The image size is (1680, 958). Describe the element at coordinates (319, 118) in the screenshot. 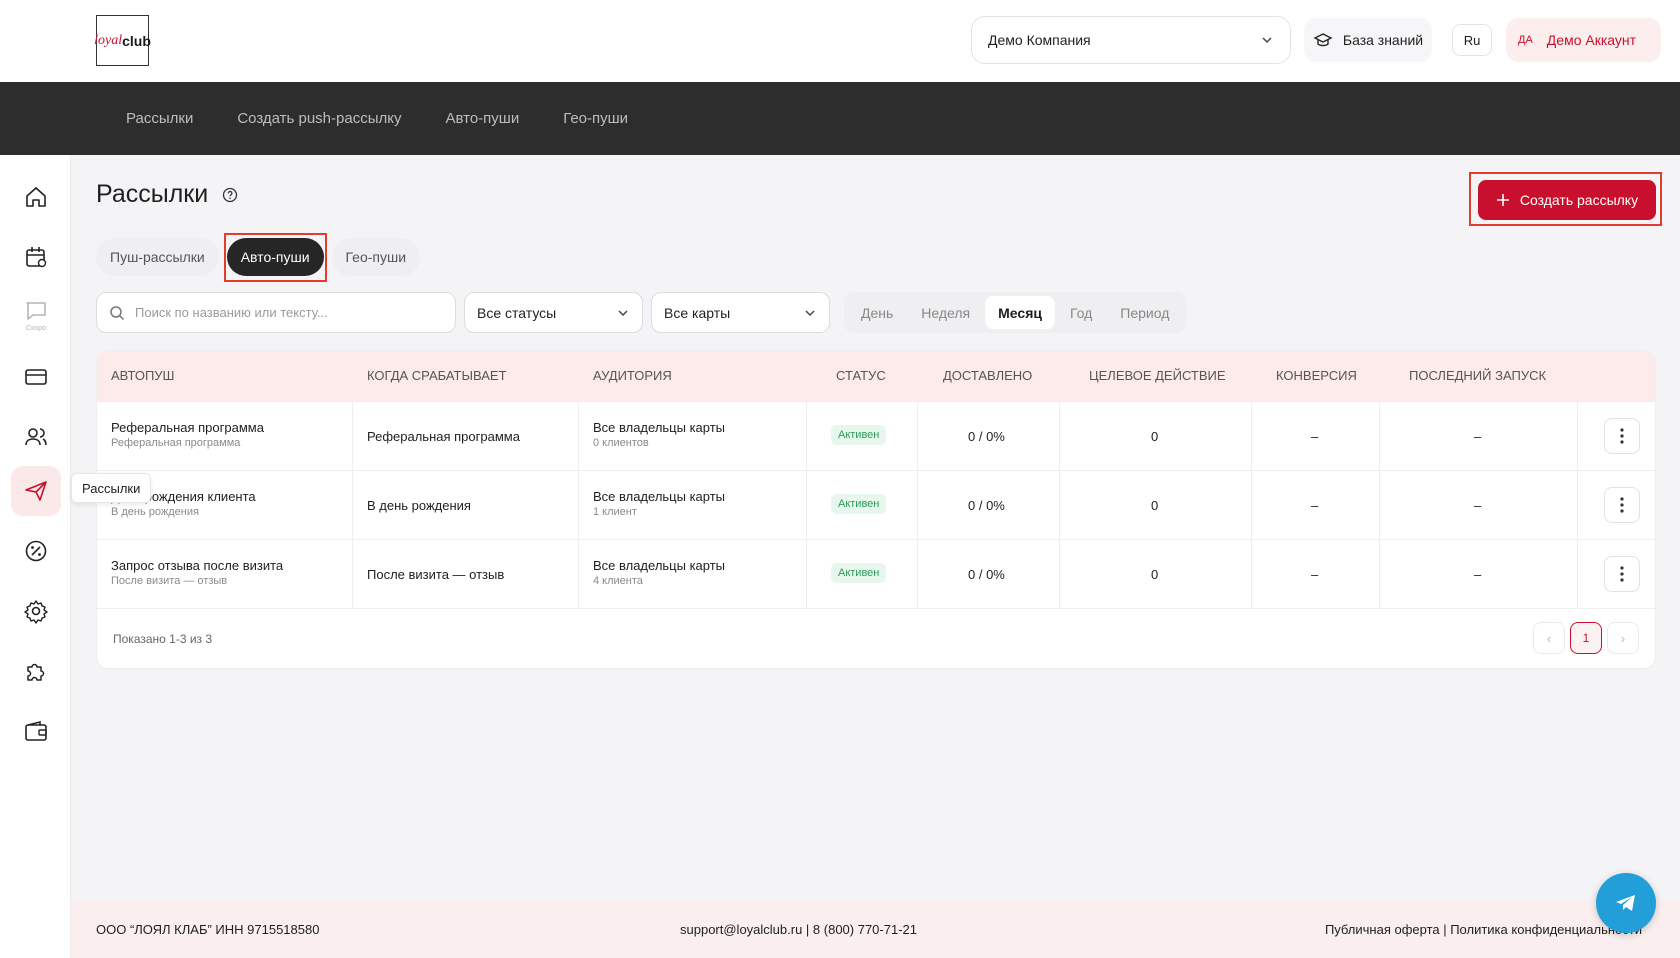

I see `nav-item-create-push: Создать push-рассылку` at that location.